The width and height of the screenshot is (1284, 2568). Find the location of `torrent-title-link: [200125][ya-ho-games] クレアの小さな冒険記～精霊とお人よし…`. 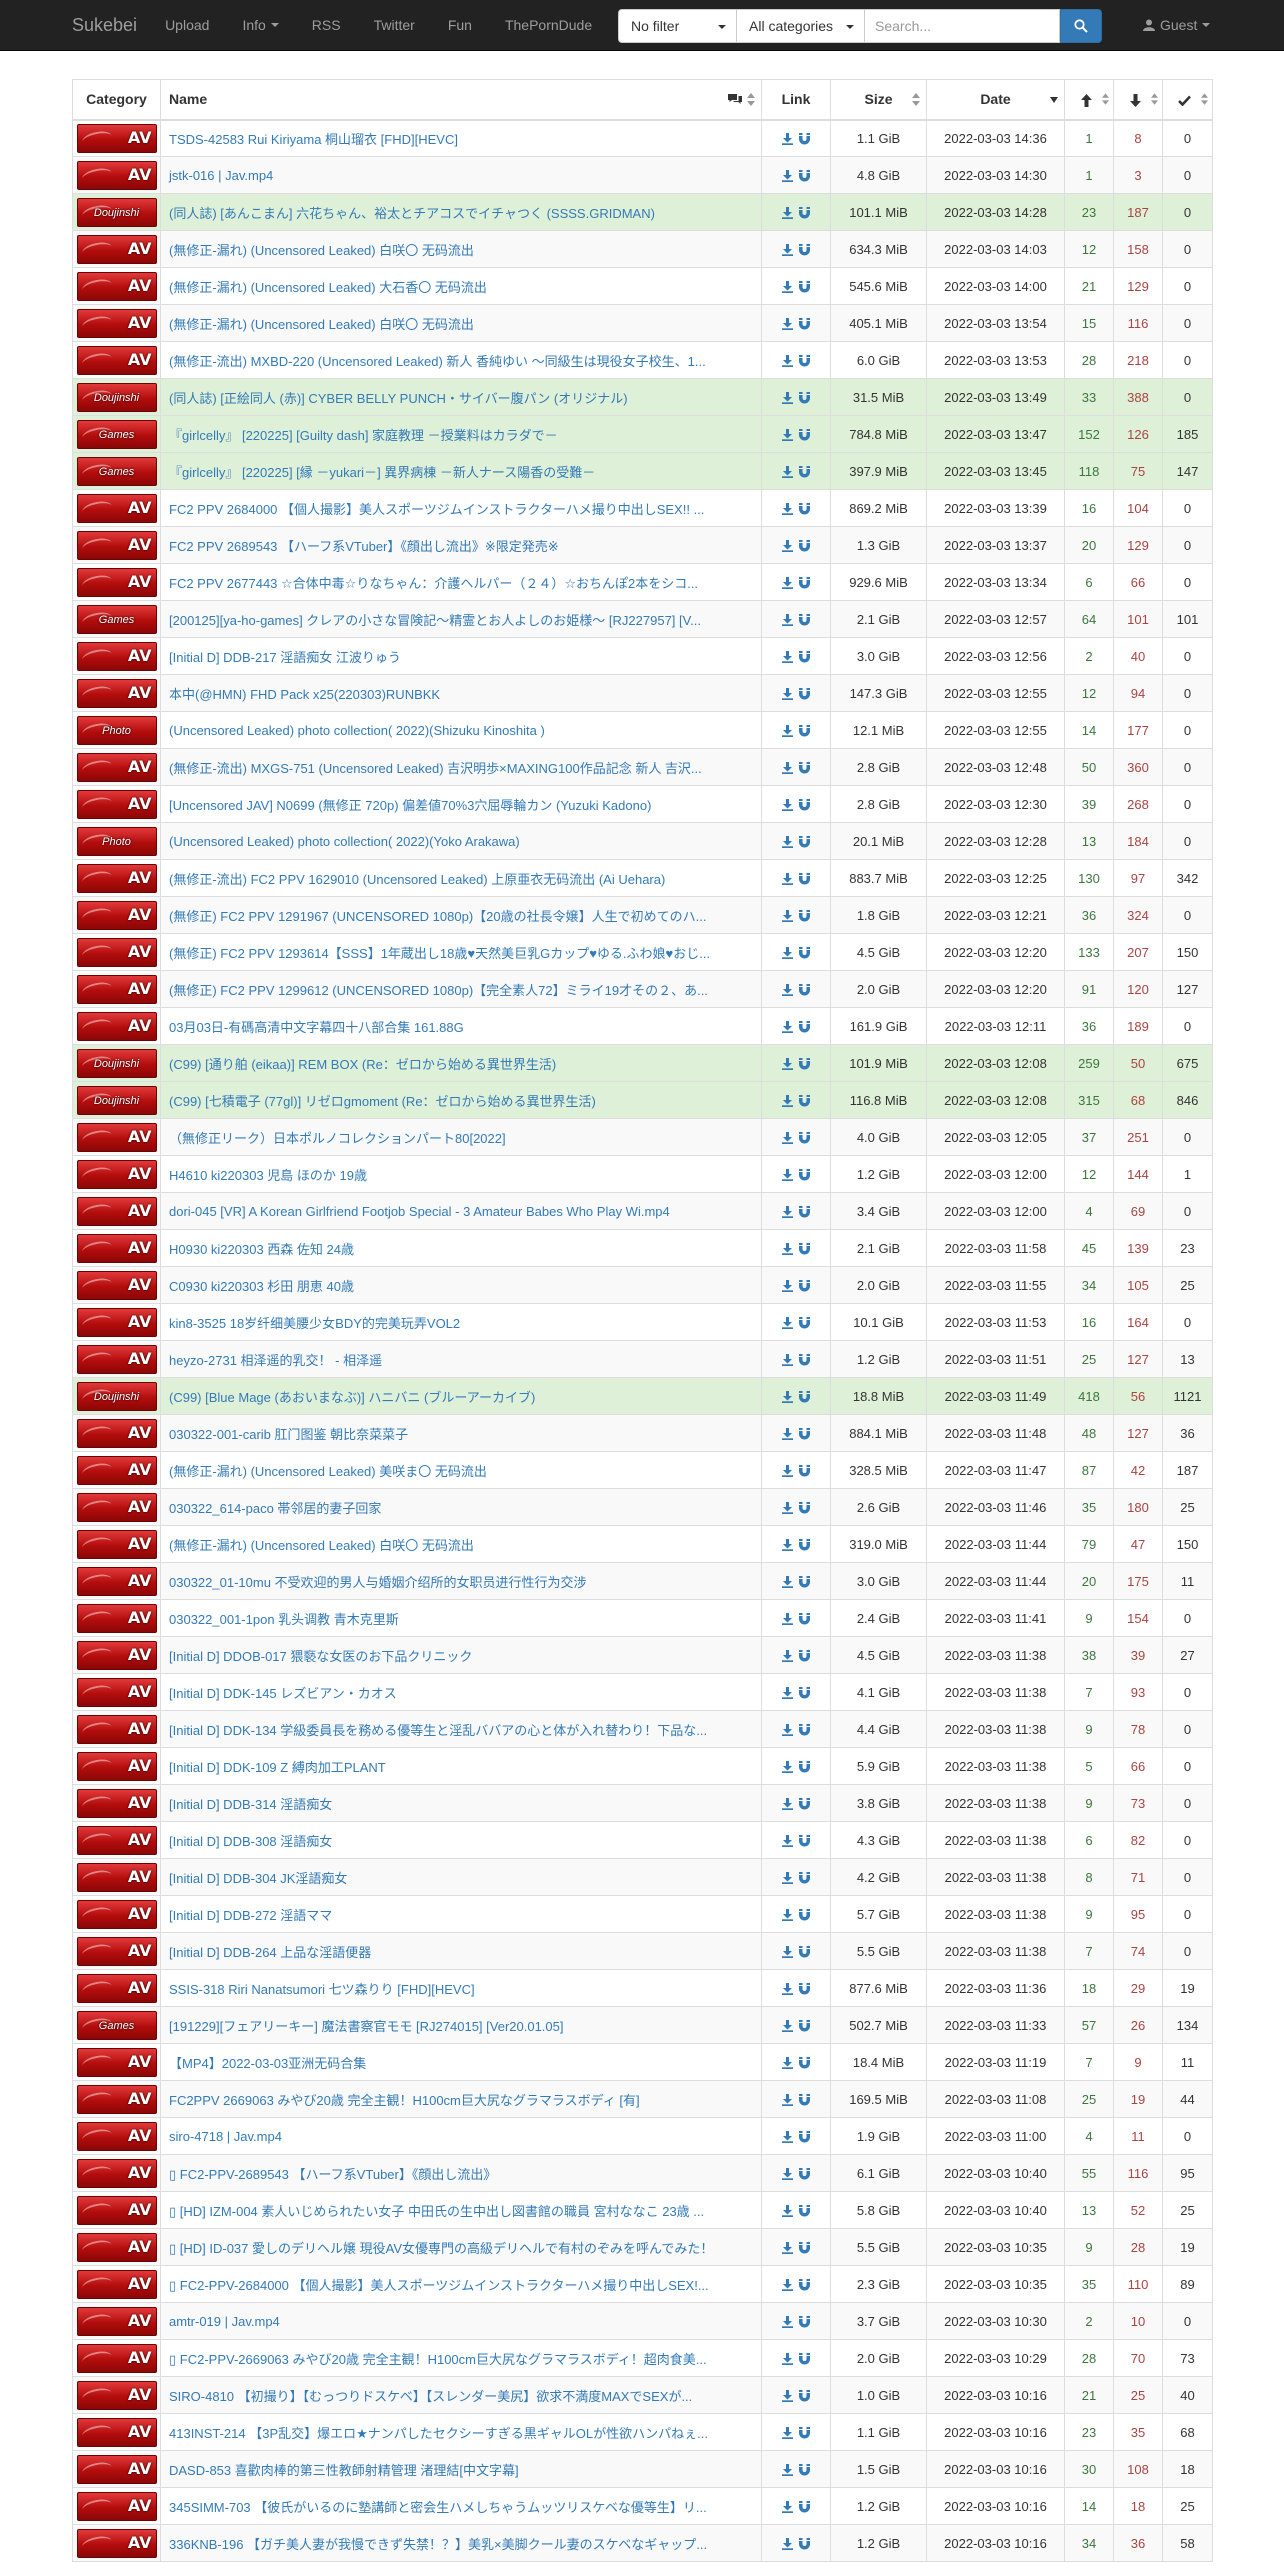

torrent-title-link: [200125][ya-ho-games] クレアの小さな冒険記～精霊とお人よし… is located at coordinates (435, 620).